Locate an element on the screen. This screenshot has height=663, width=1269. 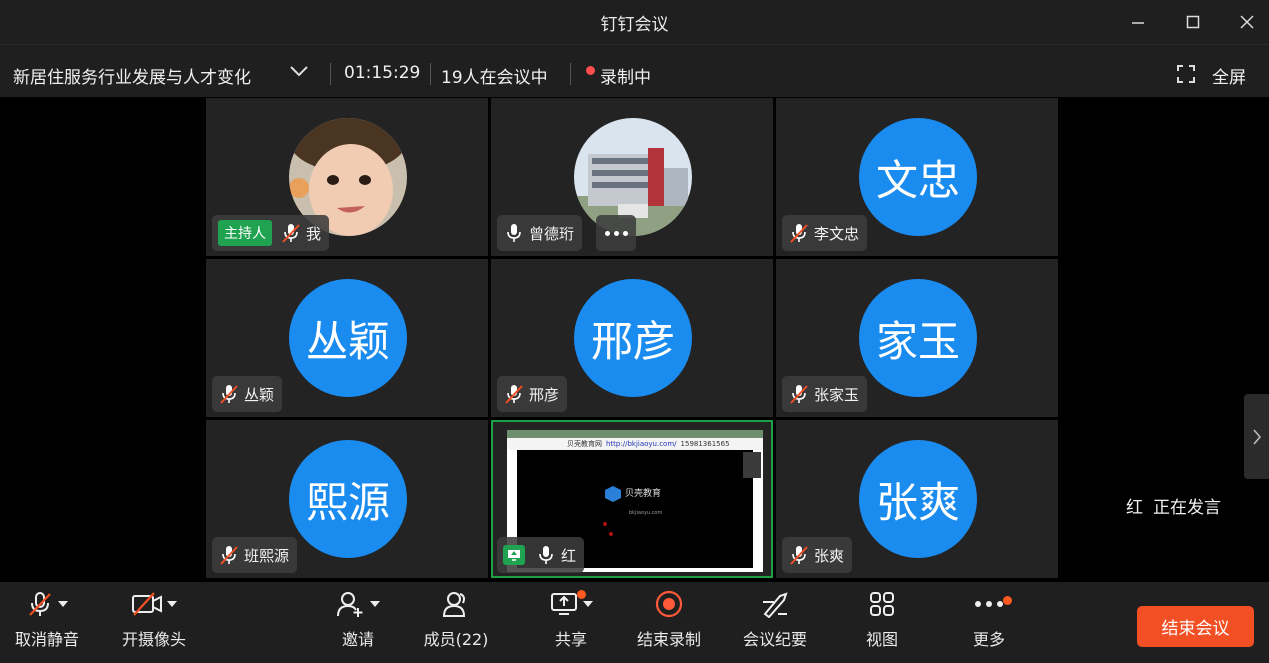
add-user-icon is located at coordinates (350, 604).